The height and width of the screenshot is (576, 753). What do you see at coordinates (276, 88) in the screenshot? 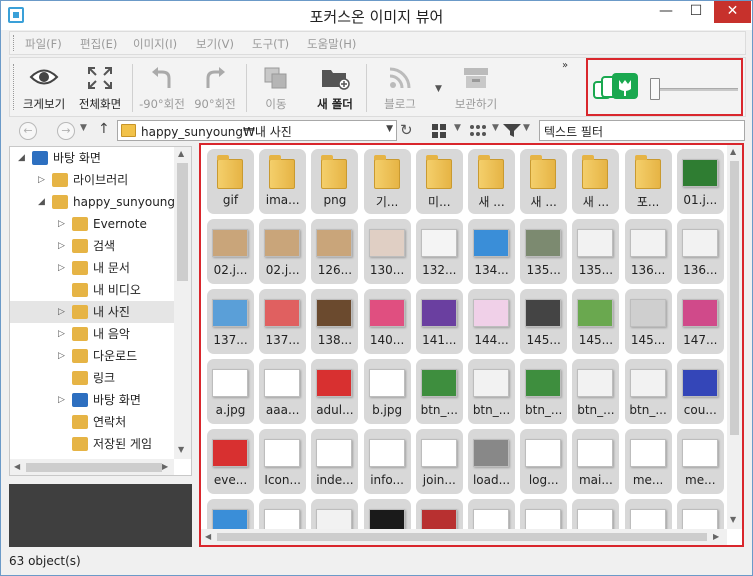
I see `move-button: 이동` at bounding box center [276, 88].